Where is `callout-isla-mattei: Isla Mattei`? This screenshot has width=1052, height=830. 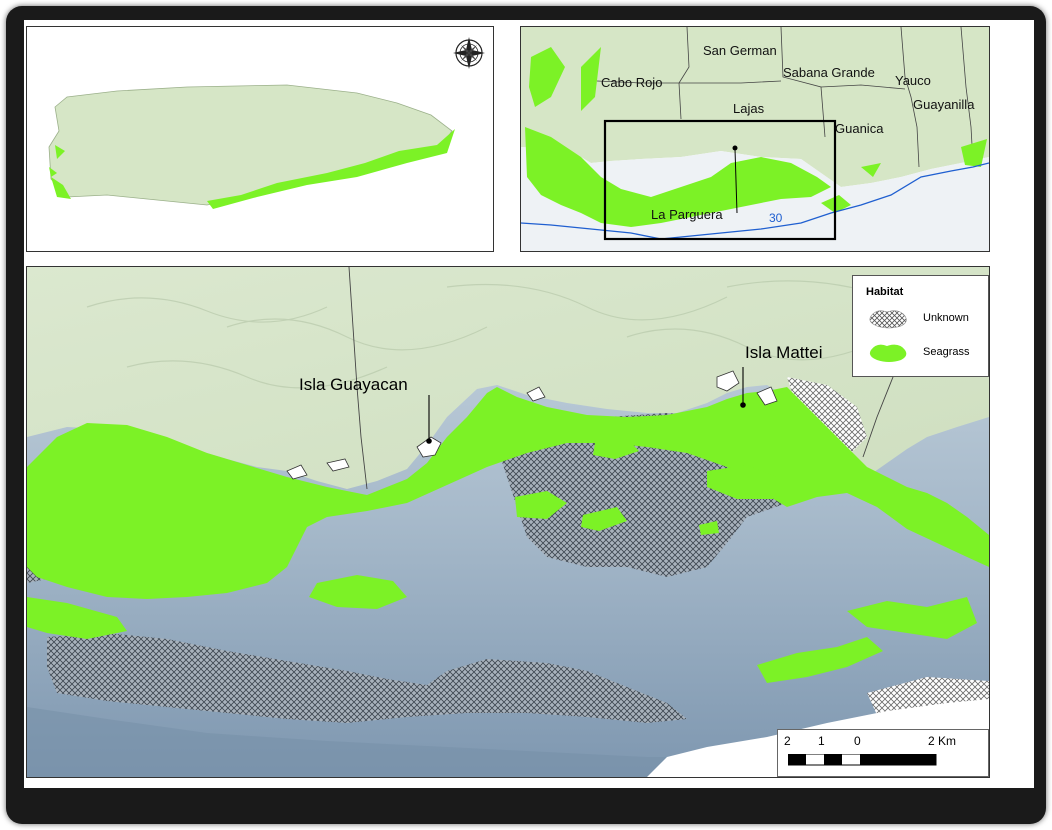 callout-isla-mattei: Isla Mattei is located at coordinates (784, 352).